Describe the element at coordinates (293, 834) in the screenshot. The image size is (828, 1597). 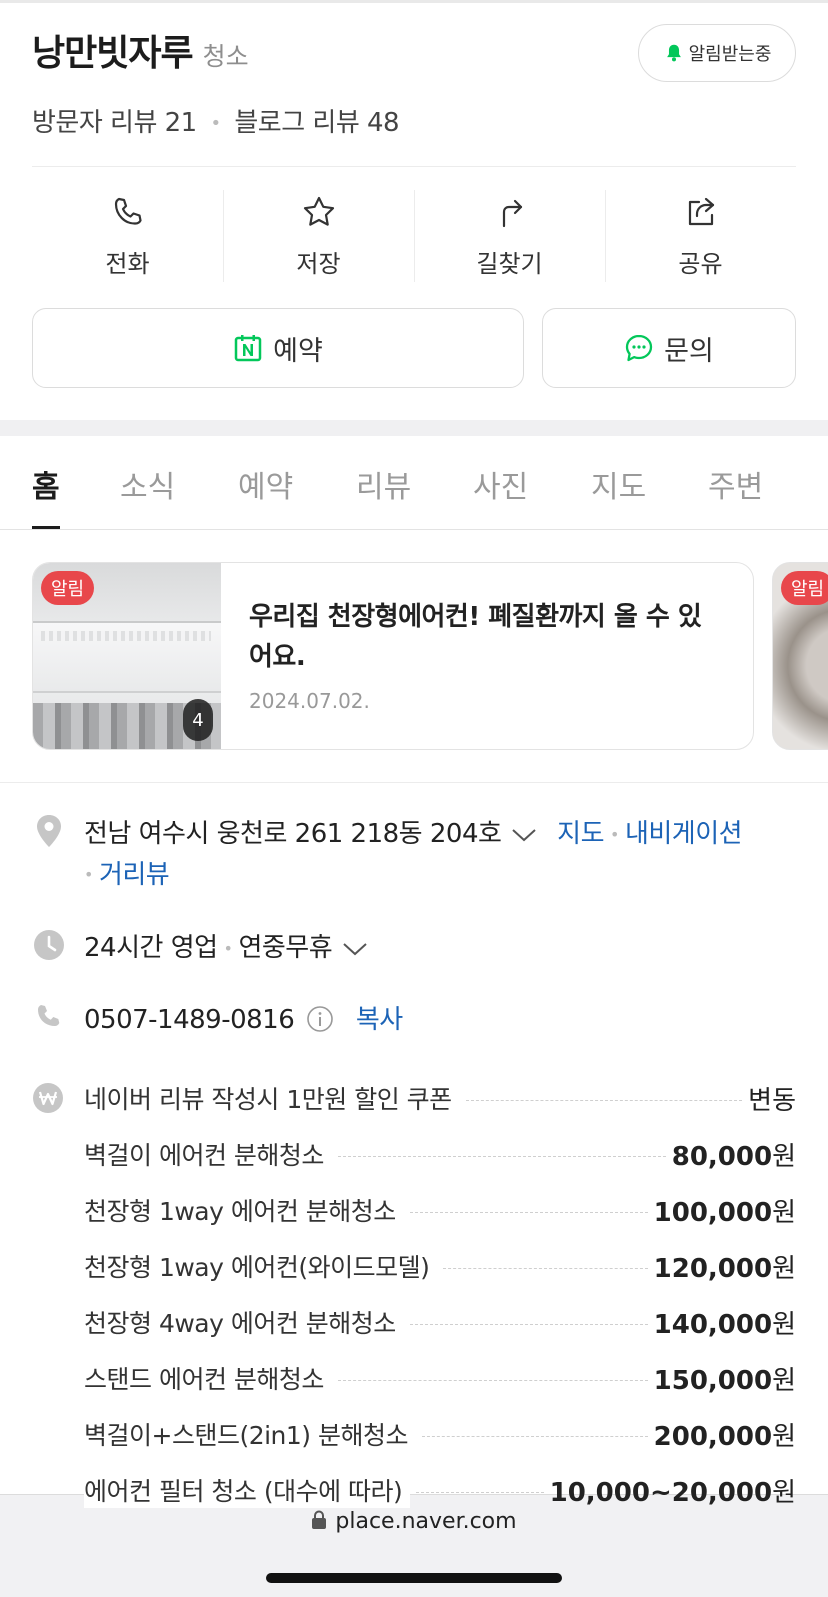
I see `address: 전남 여수시 웅천로 261 218동 204호` at that location.